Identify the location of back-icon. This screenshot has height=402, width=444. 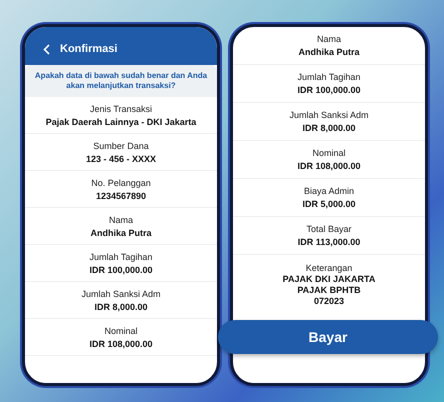
(46, 49).